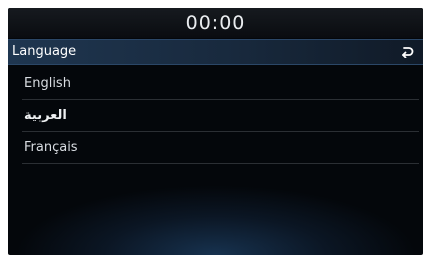 The width and height of the screenshot is (431, 263). I want to click on language-option-english: English, so click(215, 84).